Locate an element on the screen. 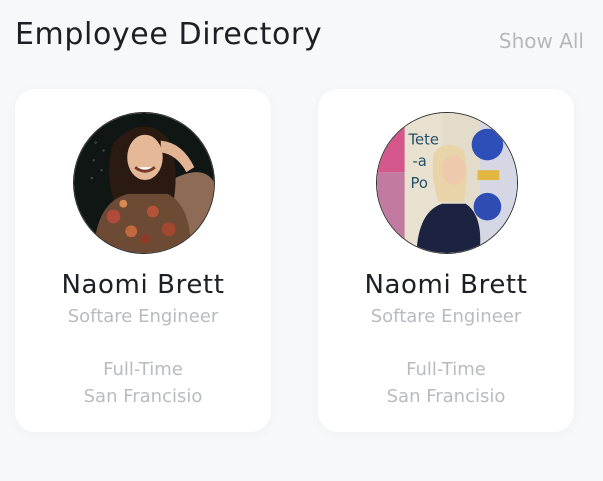  avatar-photo is located at coordinates (144, 183).